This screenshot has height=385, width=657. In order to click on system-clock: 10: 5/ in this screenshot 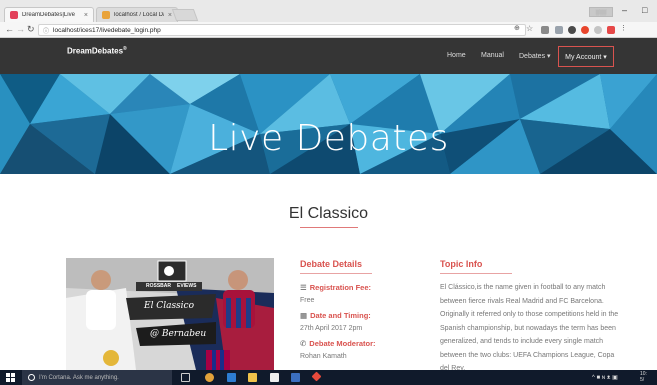, I will do `click(643, 377)`.